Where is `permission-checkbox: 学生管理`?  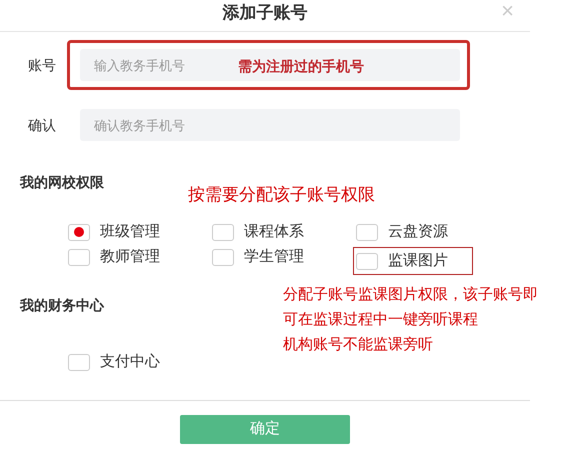 permission-checkbox: 学生管理 is located at coordinates (258, 257).